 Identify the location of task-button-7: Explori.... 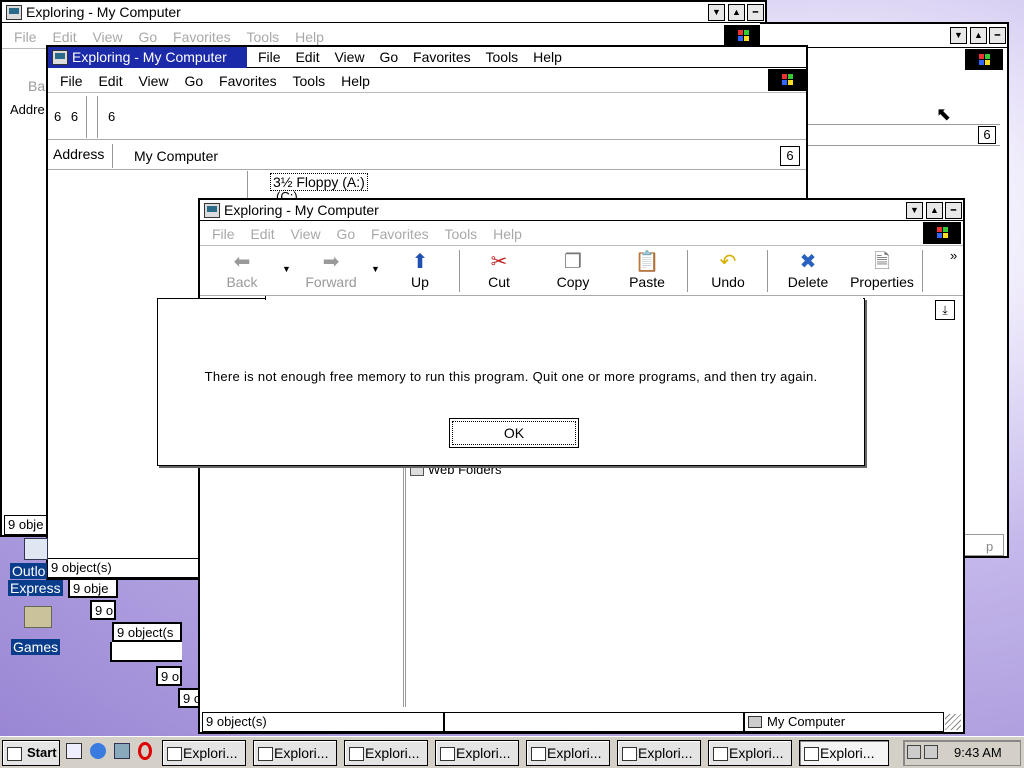
(750, 753).